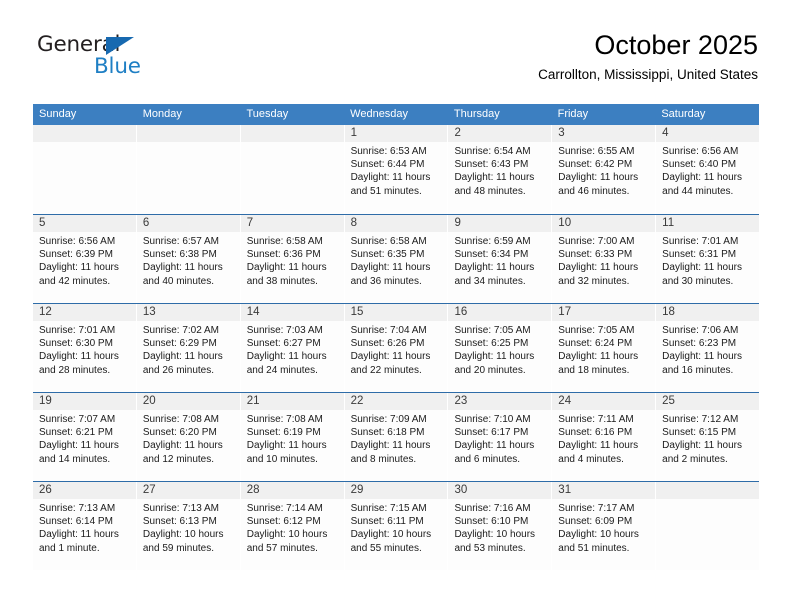 The image size is (792, 612). Describe the element at coordinates (286, 363) in the screenshot. I see `daylight-text: Daylight: 11 hours and 24 minutes.` at that location.